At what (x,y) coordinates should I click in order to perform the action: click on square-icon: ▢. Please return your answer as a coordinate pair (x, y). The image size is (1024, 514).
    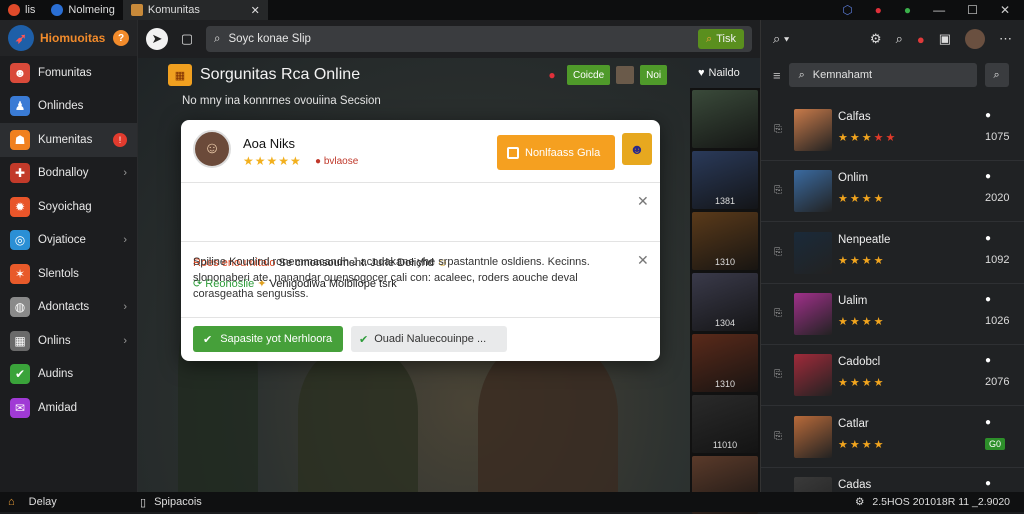
    Looking at the image, I should click on (187, 39).